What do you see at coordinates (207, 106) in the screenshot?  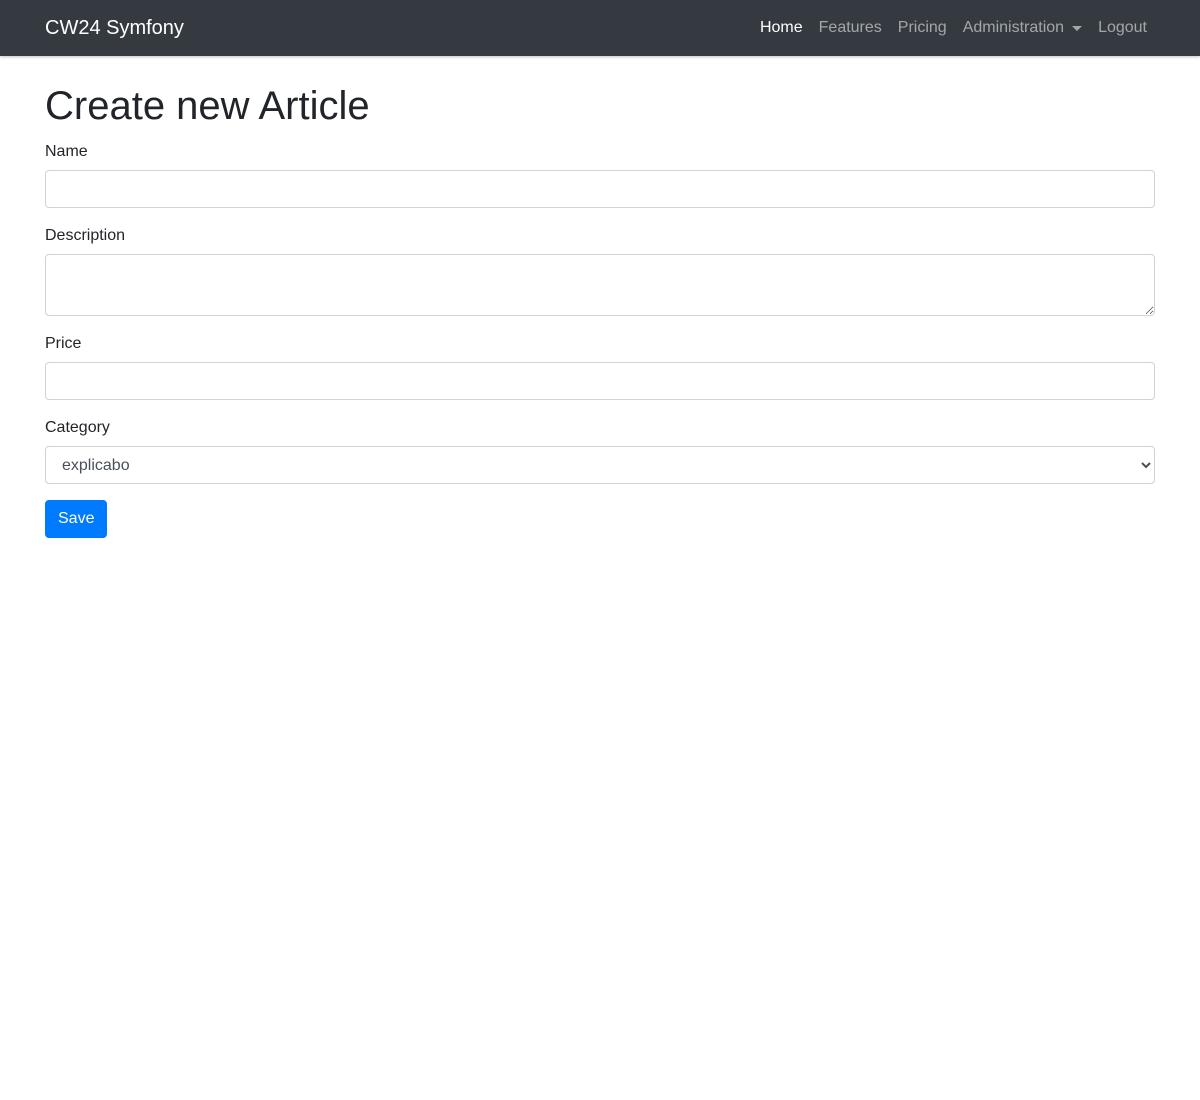 I see `page-title: Create new Article` at bounding box center [207, 106].